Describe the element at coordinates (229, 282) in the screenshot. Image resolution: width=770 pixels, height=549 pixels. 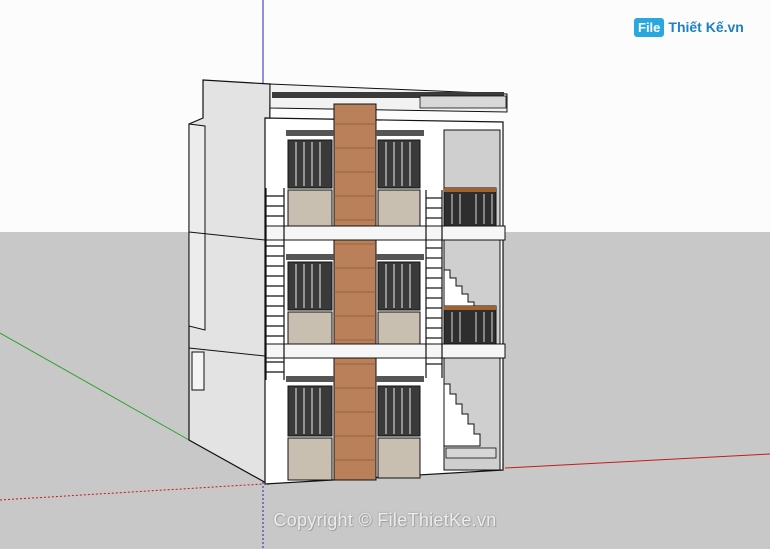
I see `side-wall` at that location.